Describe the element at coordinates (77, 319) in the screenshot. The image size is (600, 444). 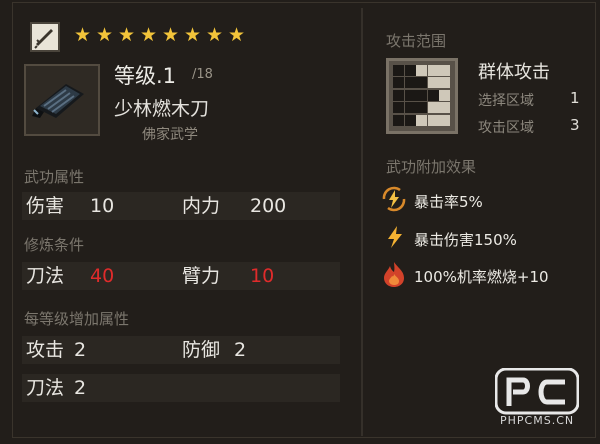
I see `per-level-section-title: 每等级增加属性` at that location.